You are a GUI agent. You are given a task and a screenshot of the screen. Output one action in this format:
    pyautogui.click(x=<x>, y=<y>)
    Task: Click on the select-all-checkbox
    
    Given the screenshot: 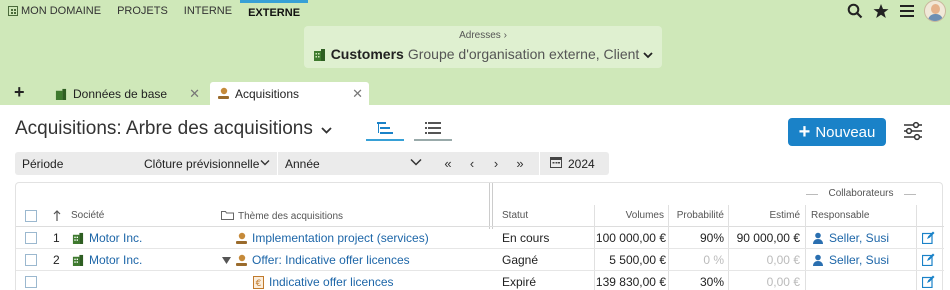 What is the action you would take?
    pyautogui.click(x=31, y=216)
    